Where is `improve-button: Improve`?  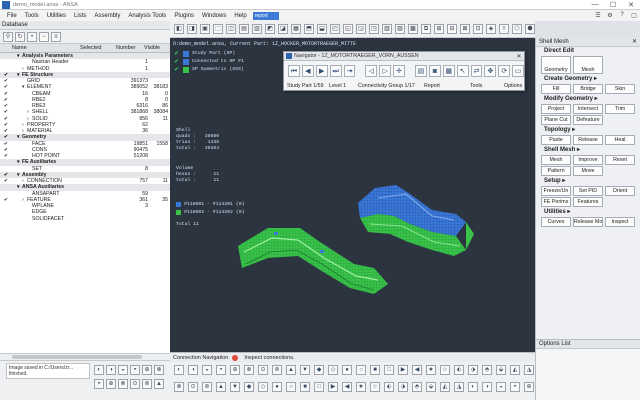 improve-button: Improve is located at coordinates (588, 160).